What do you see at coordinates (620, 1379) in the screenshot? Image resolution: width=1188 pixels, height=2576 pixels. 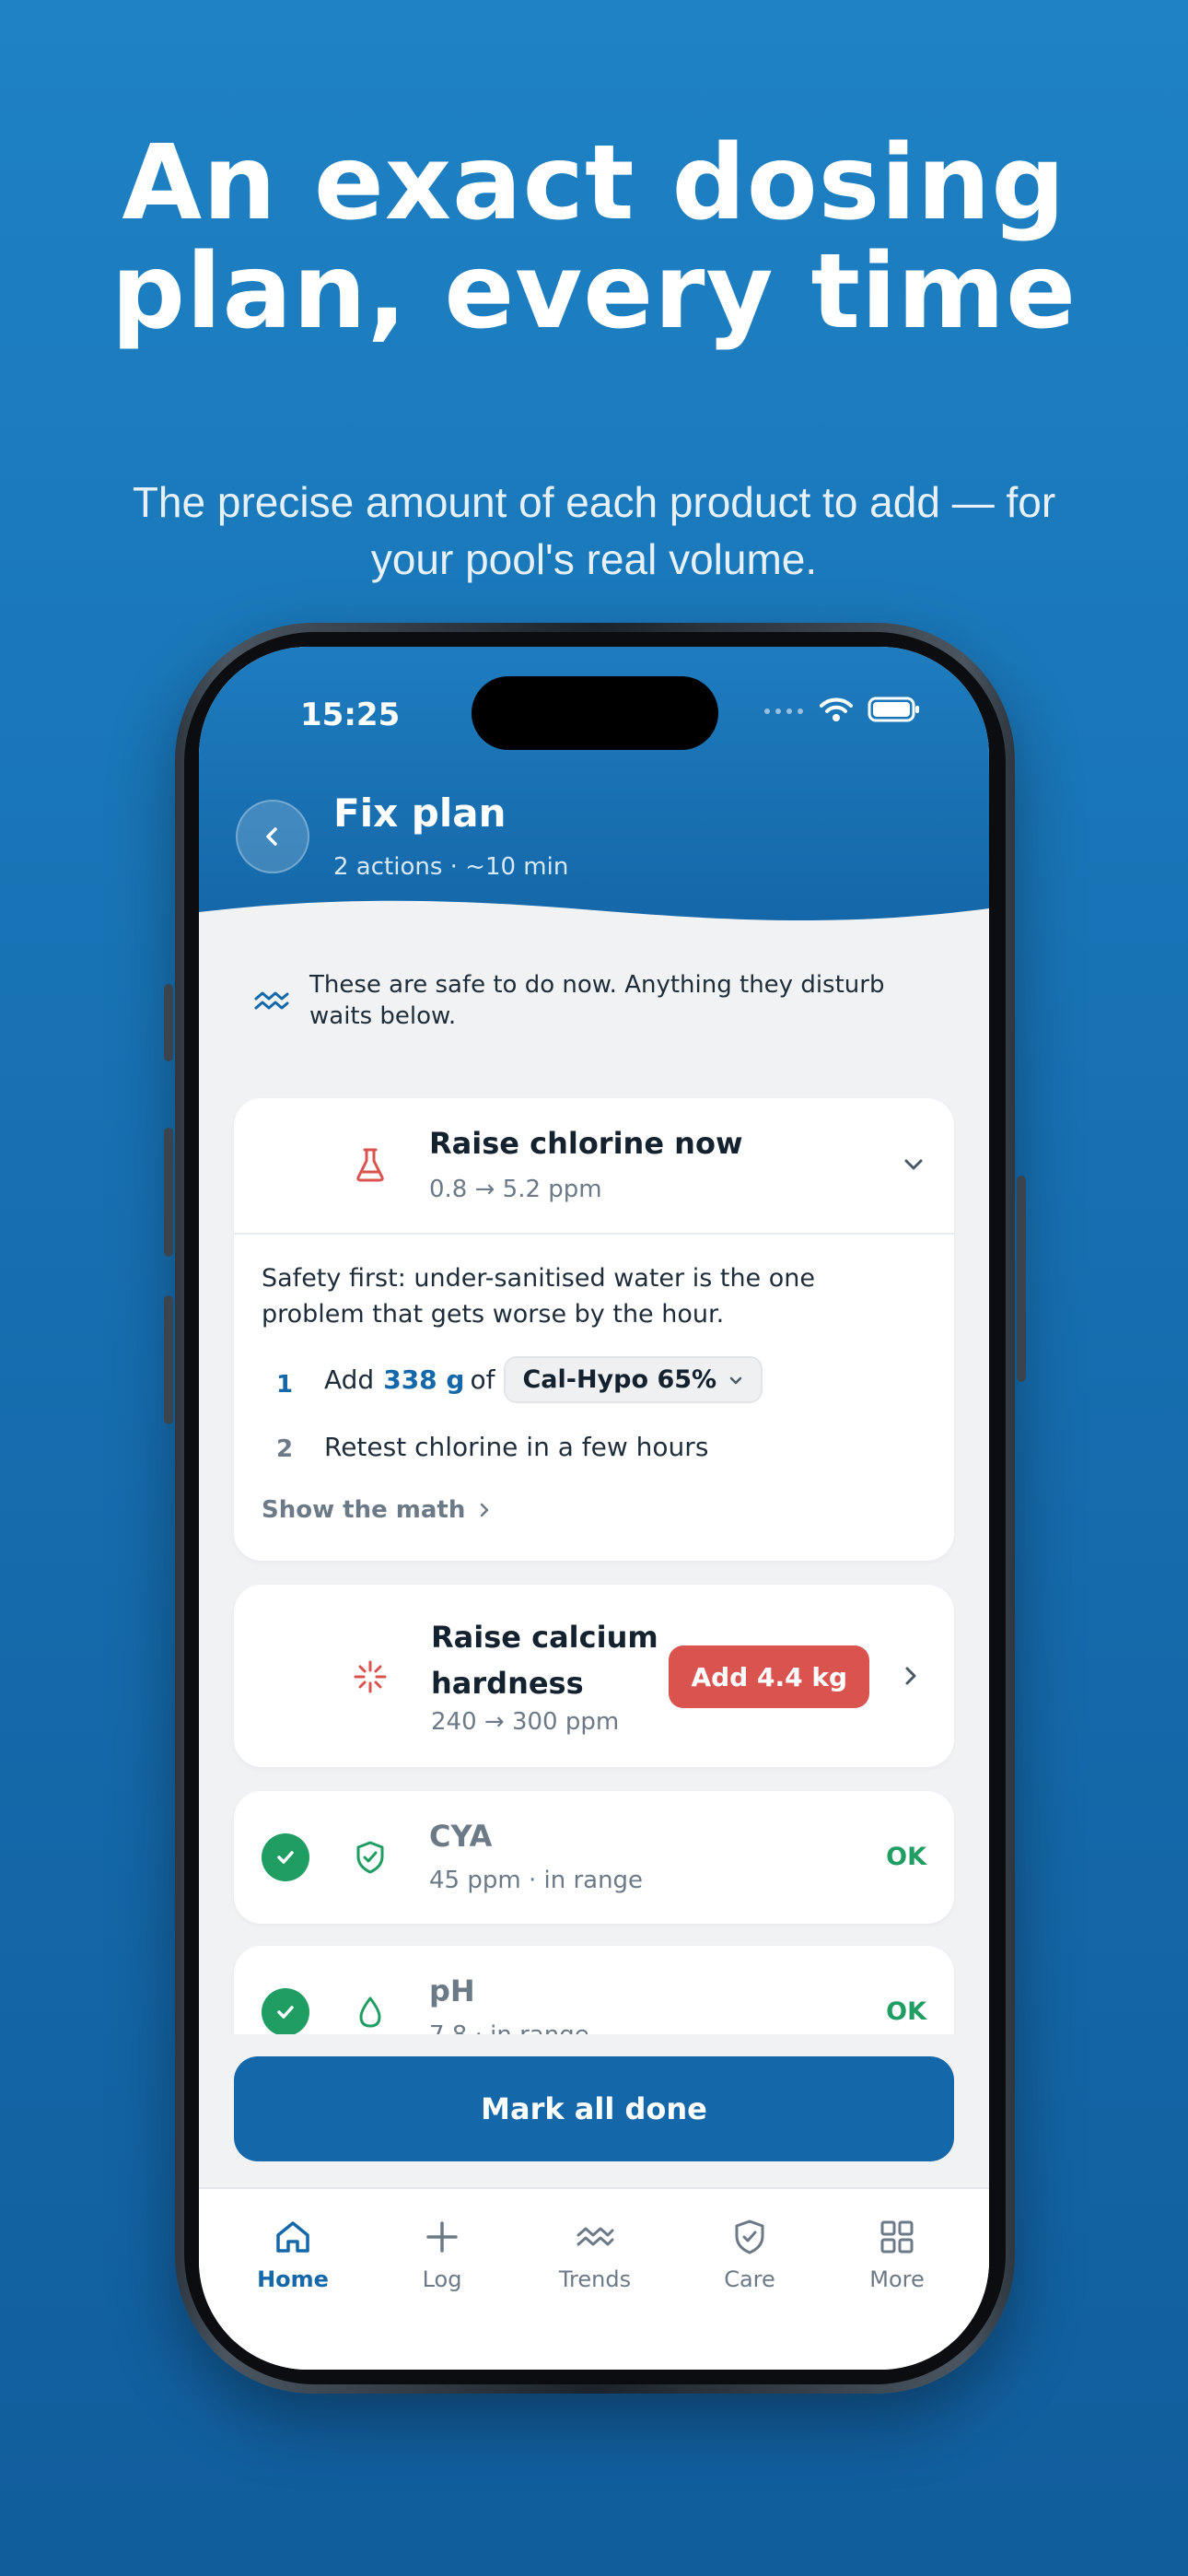 I see `product-name: Cal-Hypo 65%` at bounding box center [620, 1379].